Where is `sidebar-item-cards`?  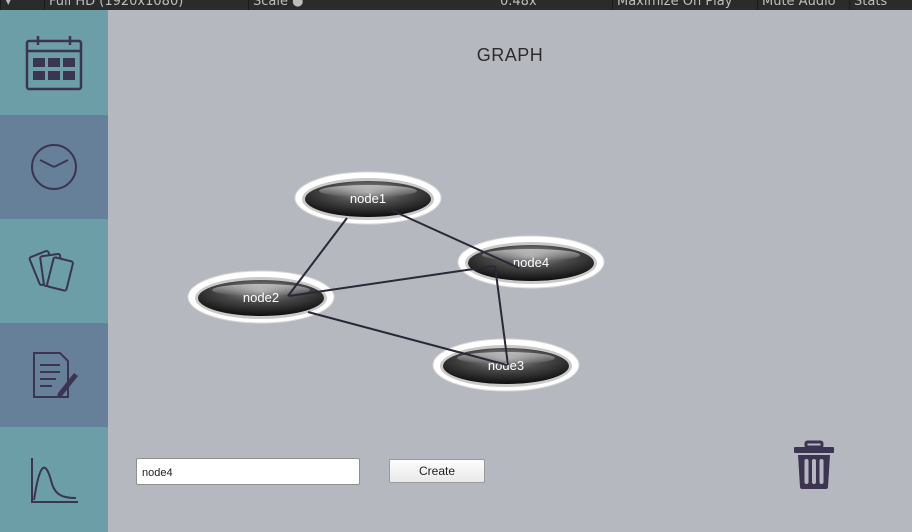
sidebar-item-cards is located at coordinates (54, 271).